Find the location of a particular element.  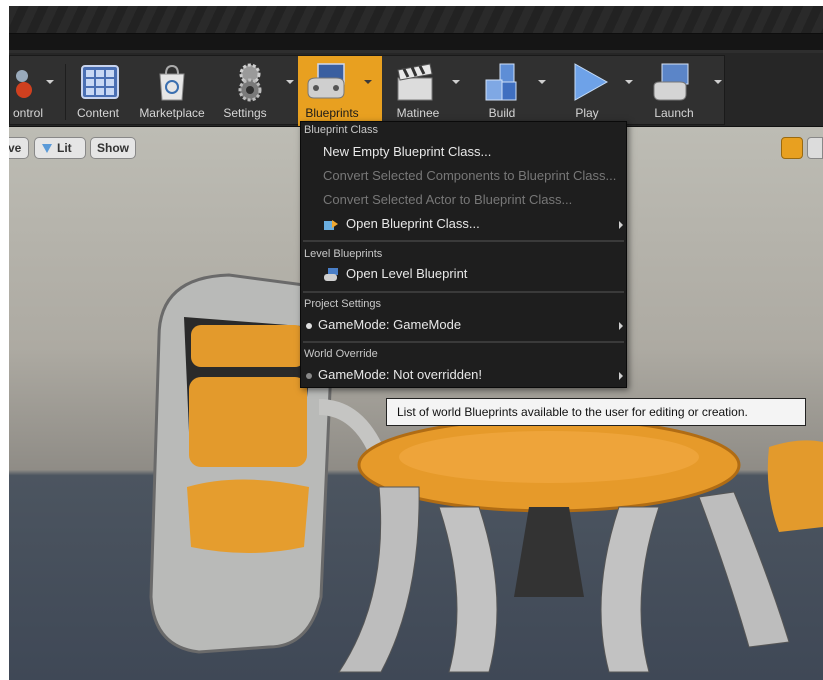

open-blueprint-icon is located at coordinates (331, 225).